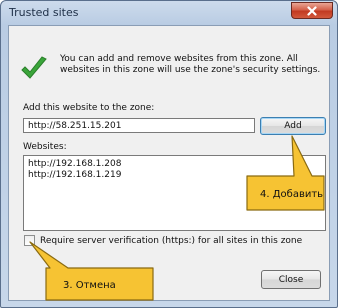  I want to click on list-item: http://192.168.1.219, so click(174, 175).